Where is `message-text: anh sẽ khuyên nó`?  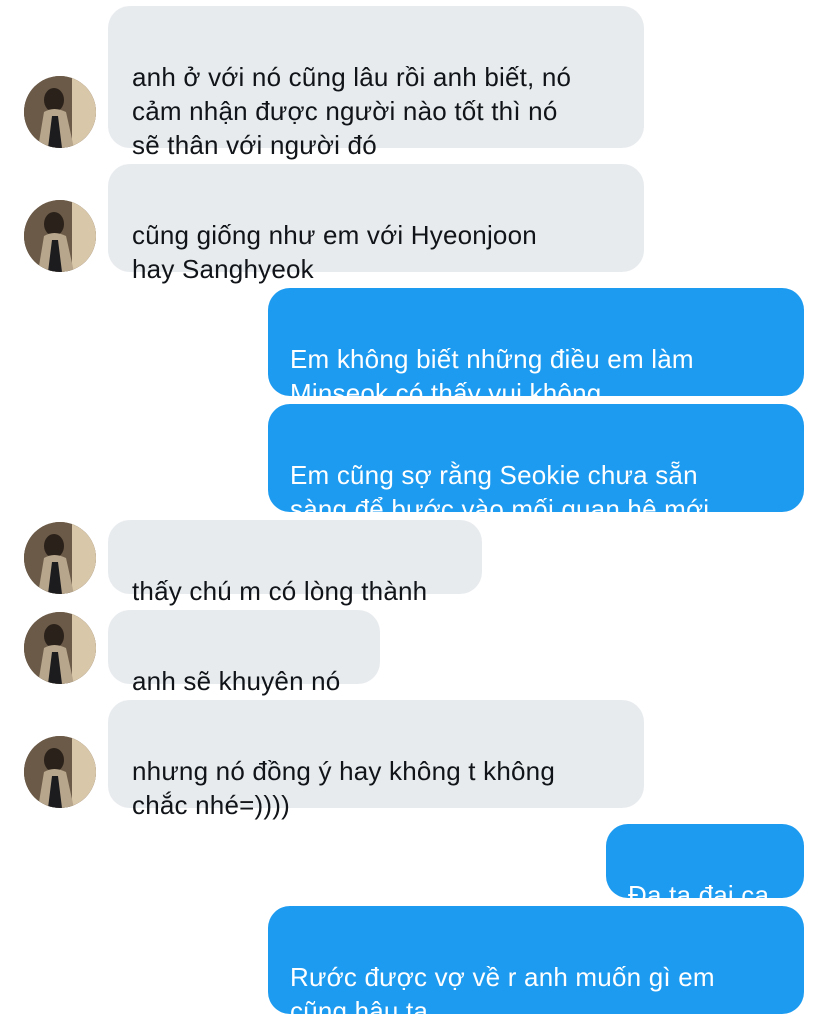
message-text: anh sẽ khuyên nó is located at coordinates (236, 681).